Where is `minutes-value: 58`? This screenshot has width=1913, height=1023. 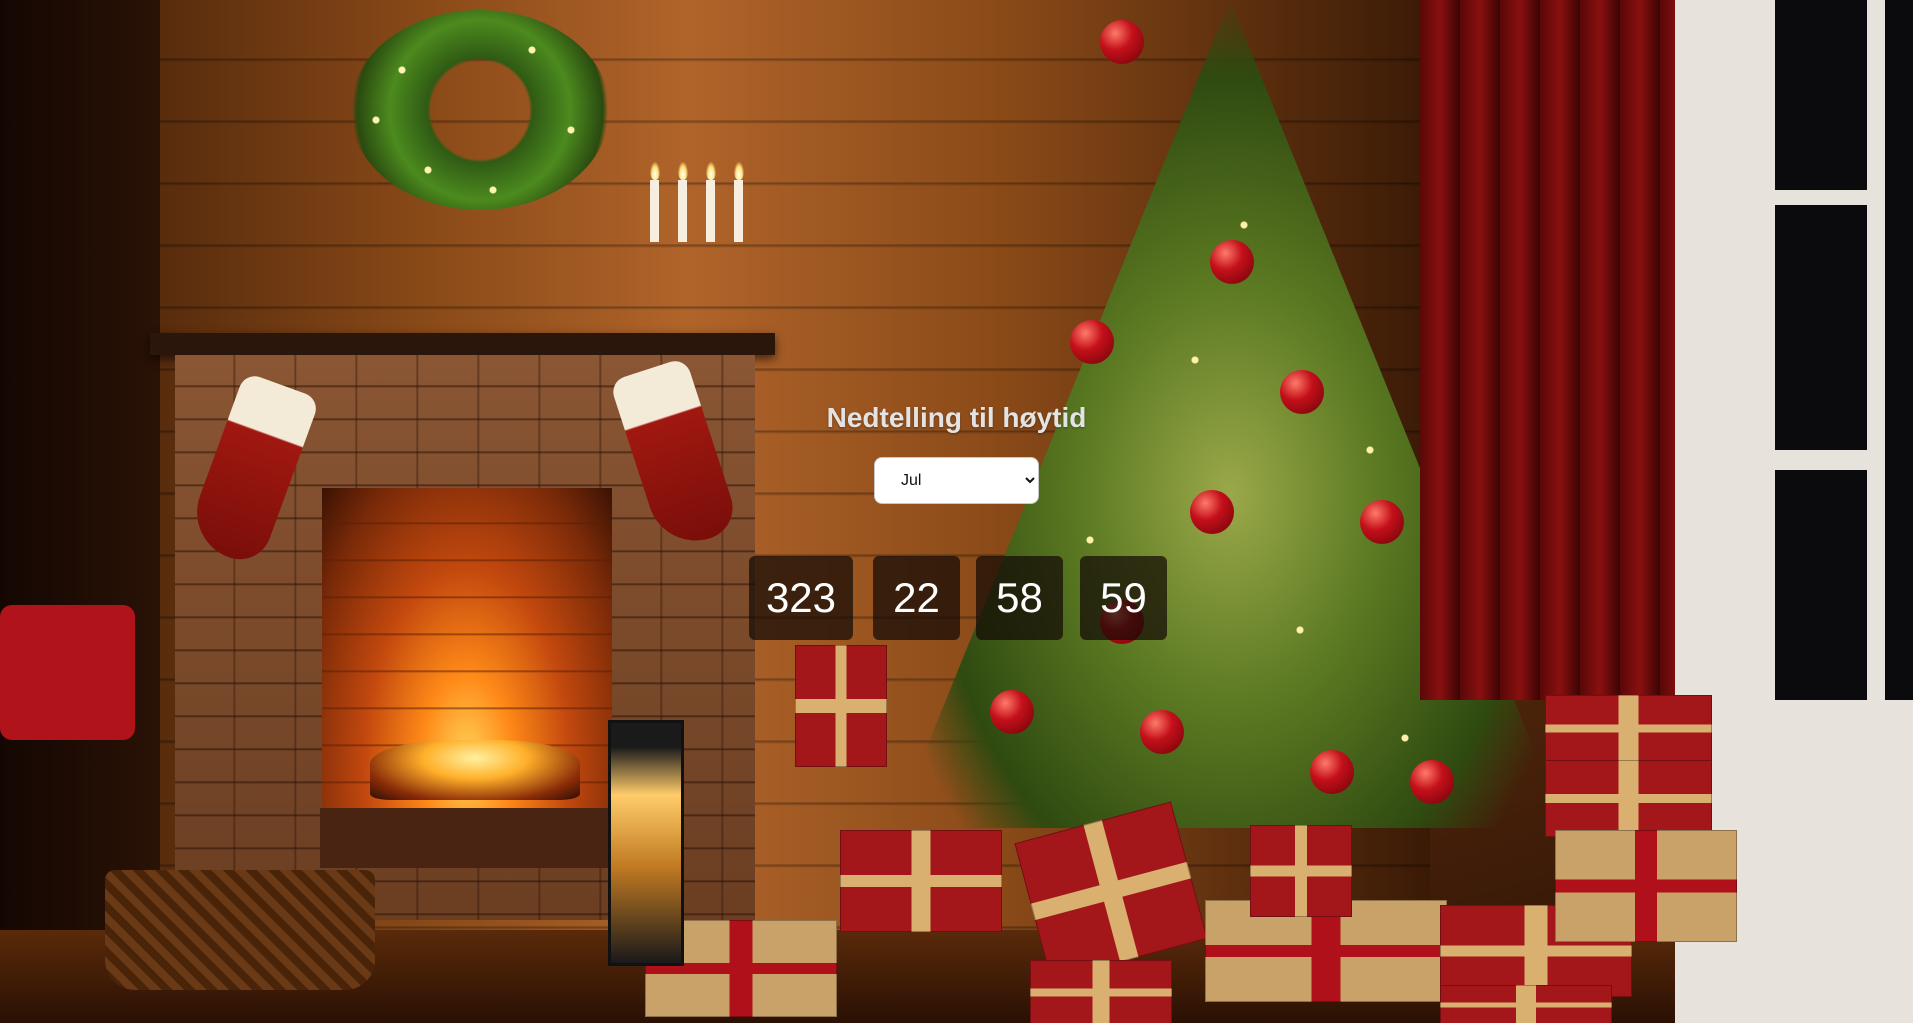 minutes-value: 58 is located at coordinates (1019, 597).